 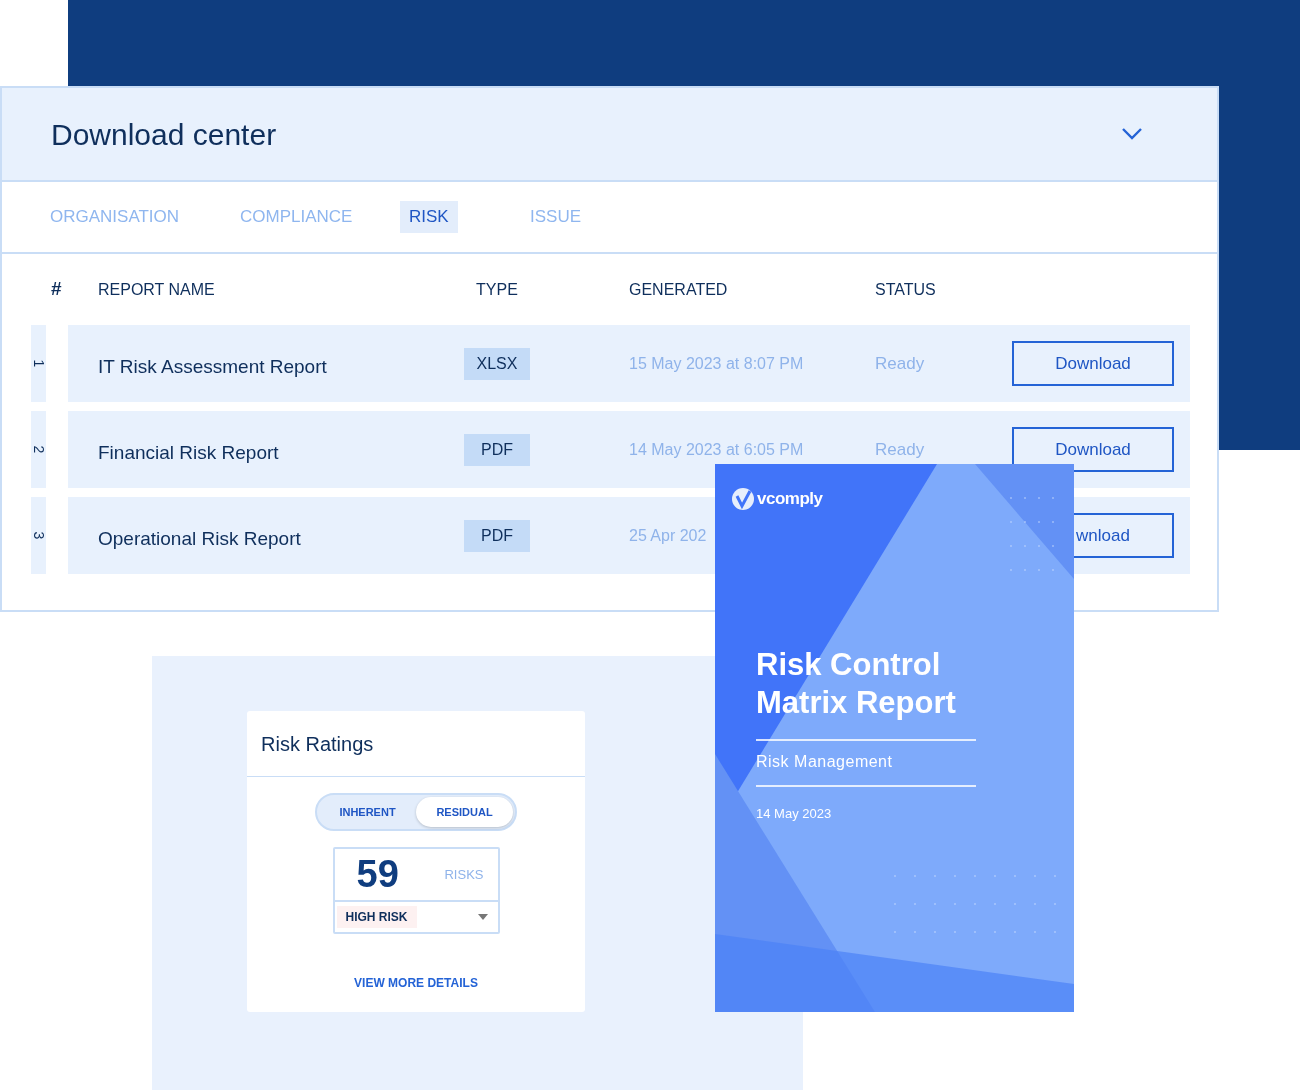 What do you see at coordinates (668, 535) in the screenshot?
I see `generated-date: 25 Apr 202` at bounding box center [668, 535].